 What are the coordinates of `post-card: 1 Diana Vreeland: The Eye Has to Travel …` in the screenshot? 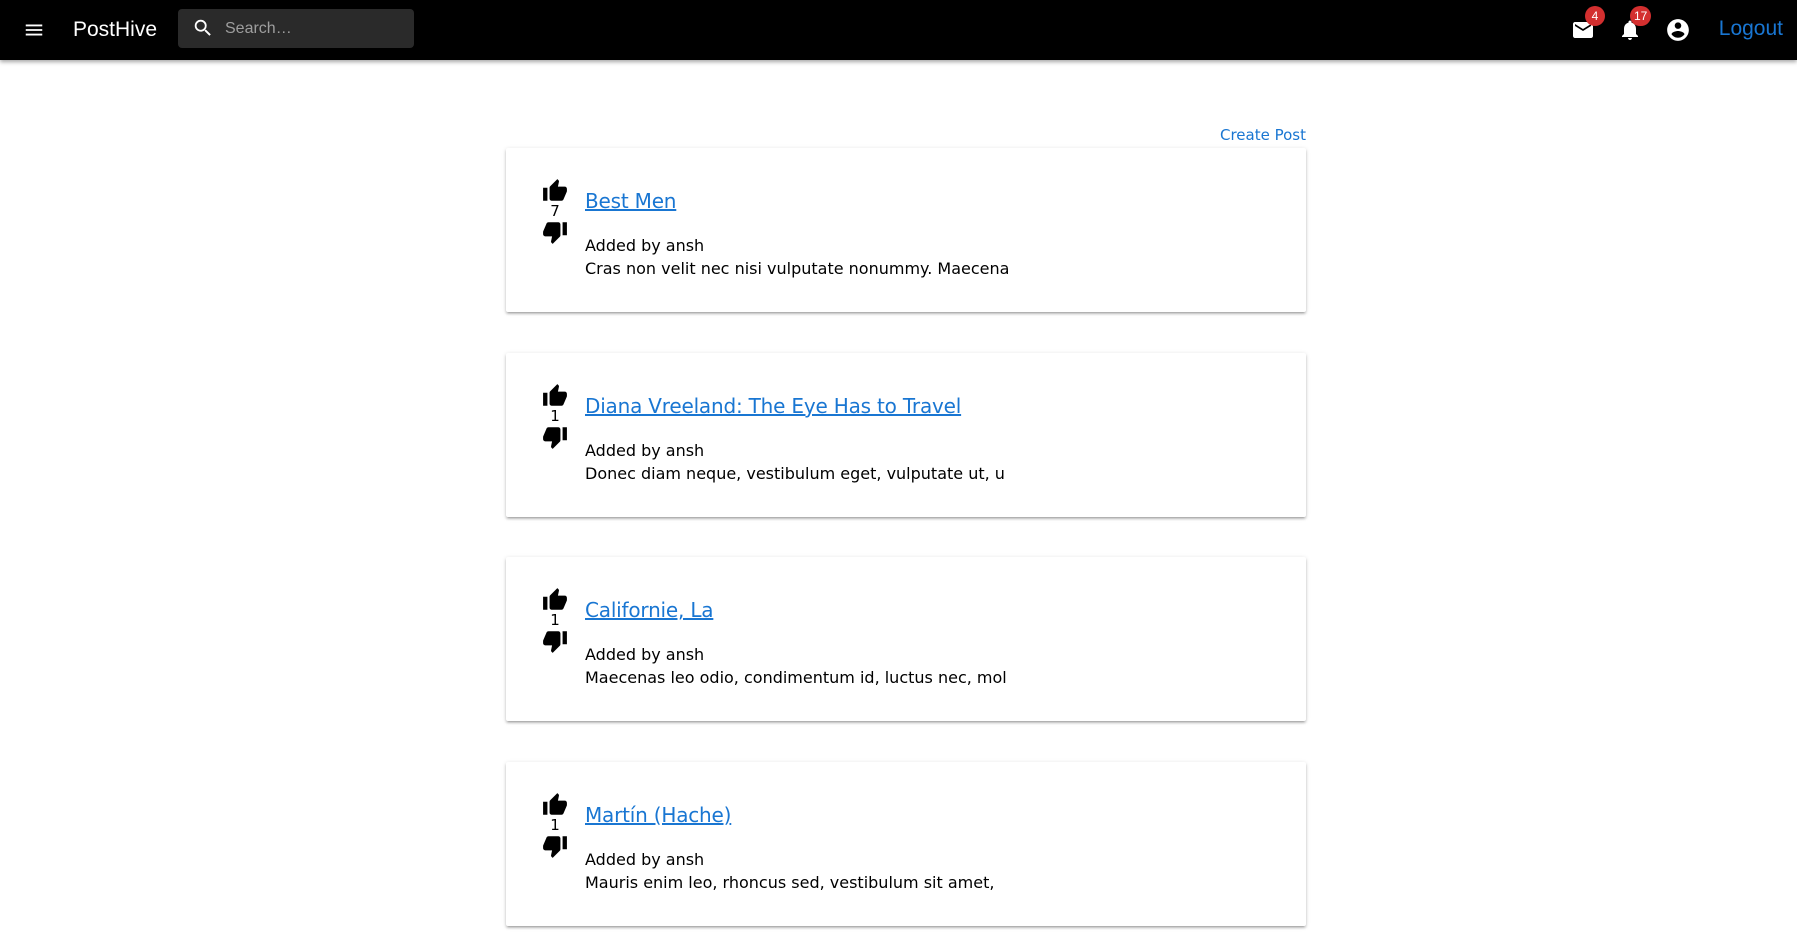 It's located at (906, 435).